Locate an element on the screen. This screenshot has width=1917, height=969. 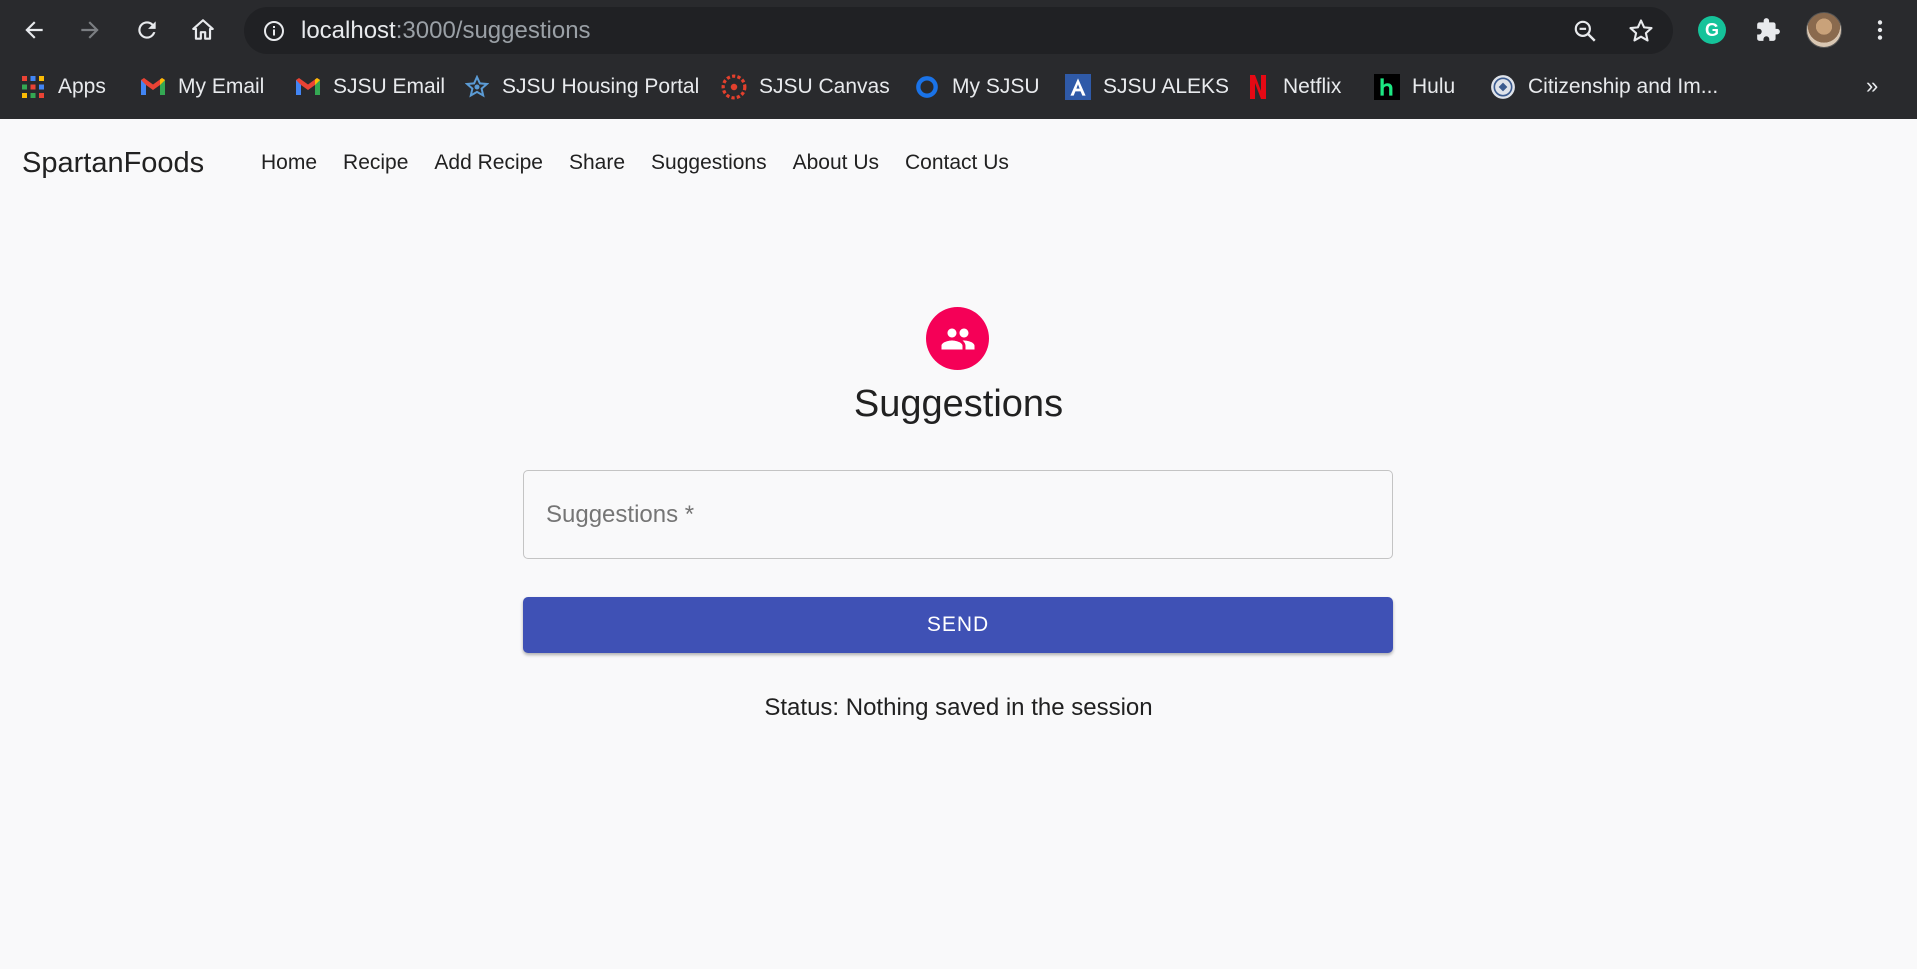
people-icon is located at coordinates (957, 338).